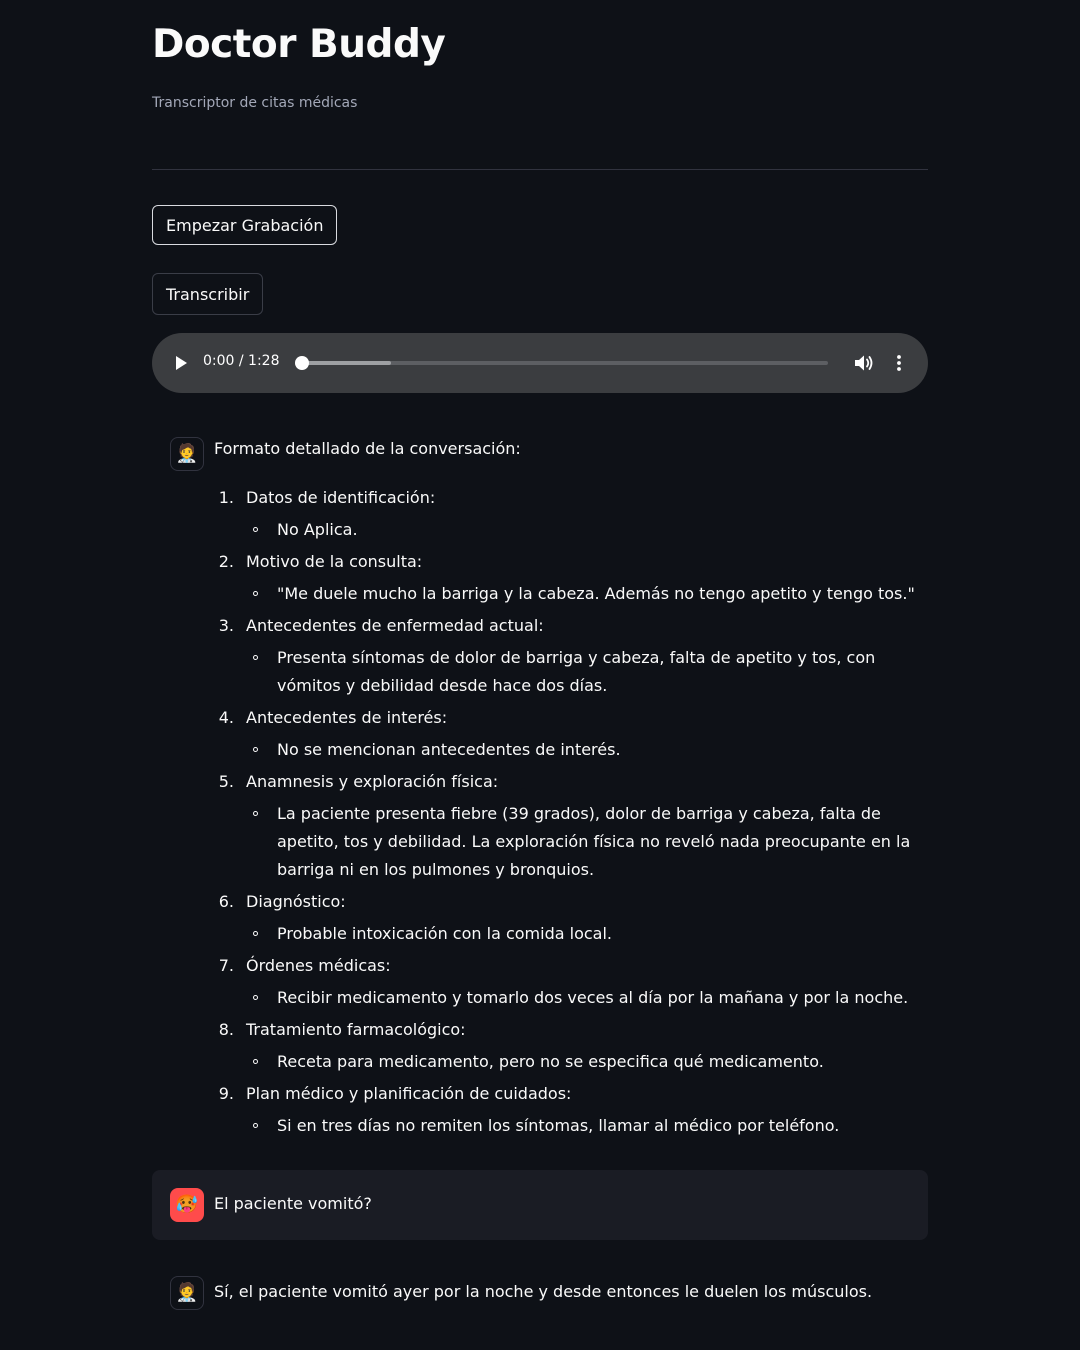 This screenshot has width=1080, height=1350. What do you see at coordinates (226, 497) in the screenshot?
I see `section-number: 1.` at bounding box center [226, 497].